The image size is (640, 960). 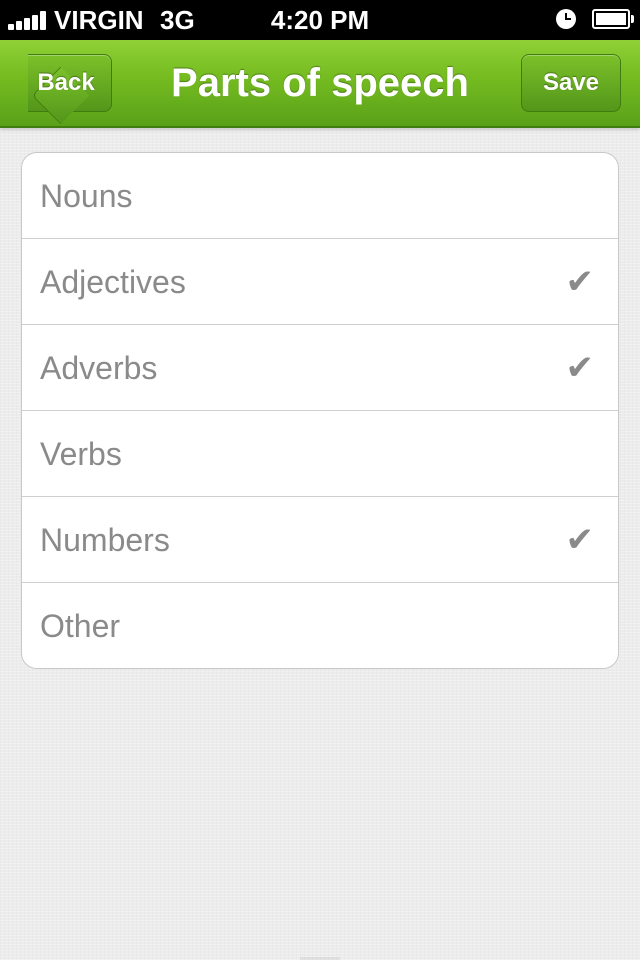 What do you see at coordinates (320, 196) in the screenshot?
I see `list-item-nouns: Nouns` at bounding box center [320, 196].